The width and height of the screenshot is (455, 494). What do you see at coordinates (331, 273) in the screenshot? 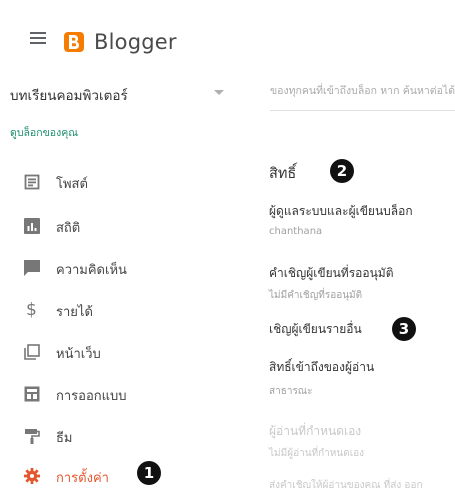
I see `pending-invites-setting: คำเชิญผู้เขียนที่รออนุมัติ` at bounding box center [331, 273].